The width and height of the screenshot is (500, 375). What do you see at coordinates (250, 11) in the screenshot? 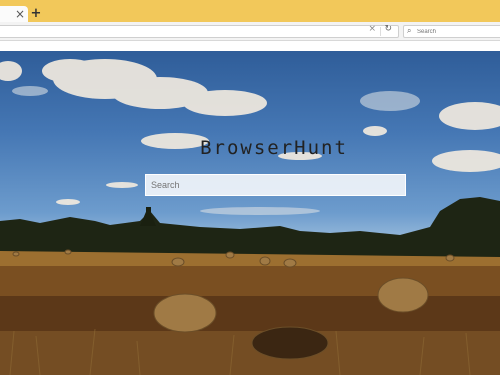
I see `tab-strip: × +` at bounding box center [250, 11].